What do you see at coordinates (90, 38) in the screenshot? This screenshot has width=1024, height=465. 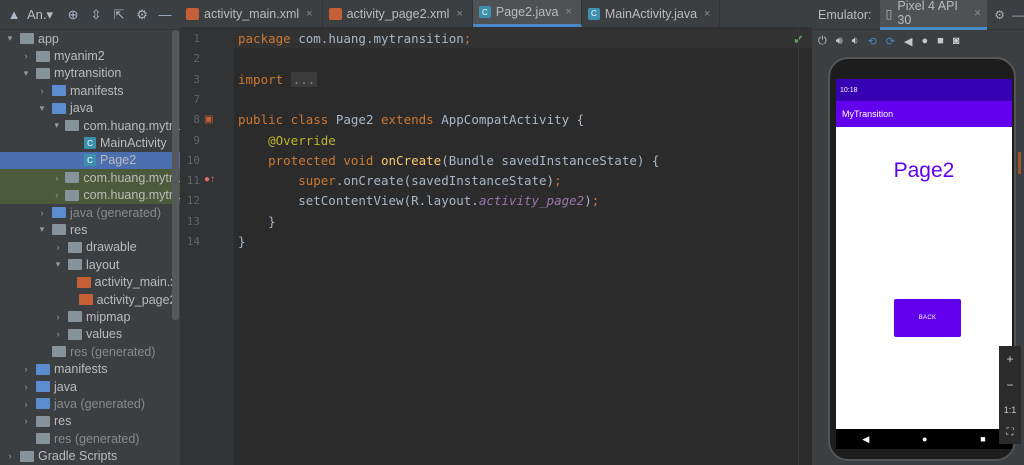 I see `tree-item: ▾ app` at bounding box center [90, 38].